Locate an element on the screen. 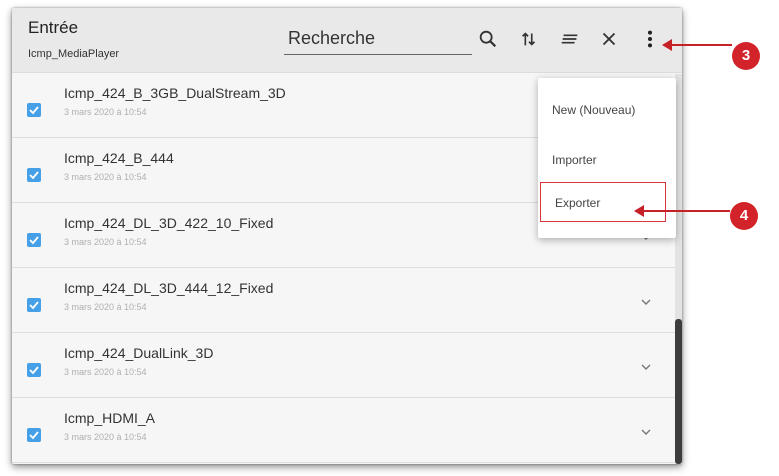 The image size is (779, 476). scrollbar is located at coordinates (678, 269).